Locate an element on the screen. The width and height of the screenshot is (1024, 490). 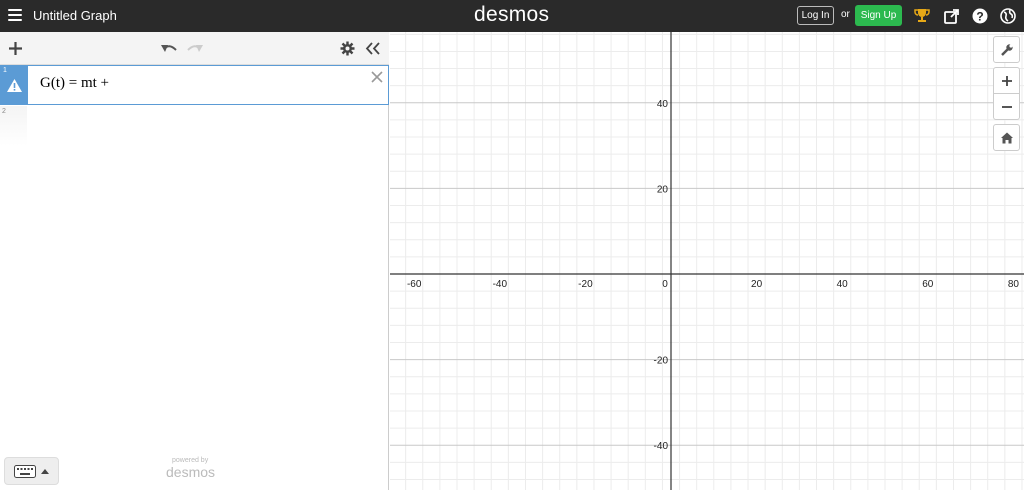
close-icon is located at coordinates (377, 77).